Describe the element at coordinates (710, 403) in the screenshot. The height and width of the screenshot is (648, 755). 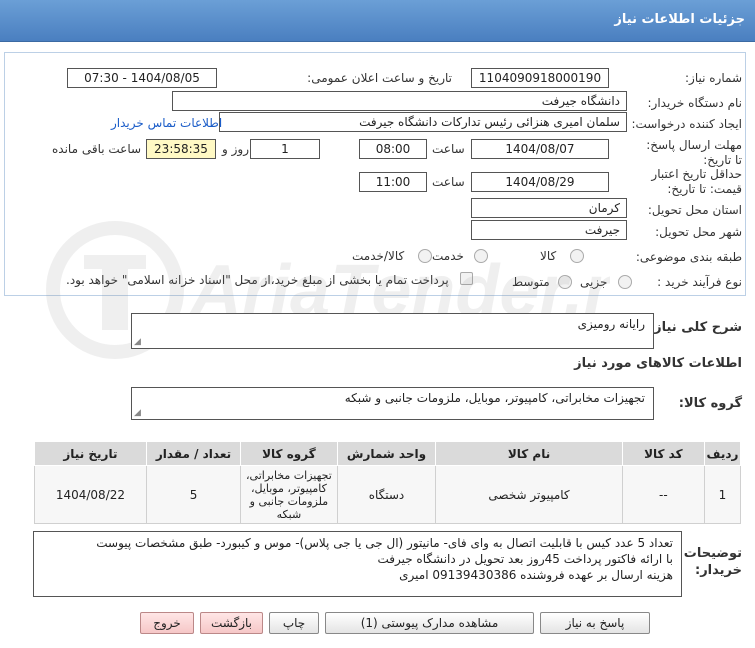
I see `goods-group-label: گروه کالا:` at that location.